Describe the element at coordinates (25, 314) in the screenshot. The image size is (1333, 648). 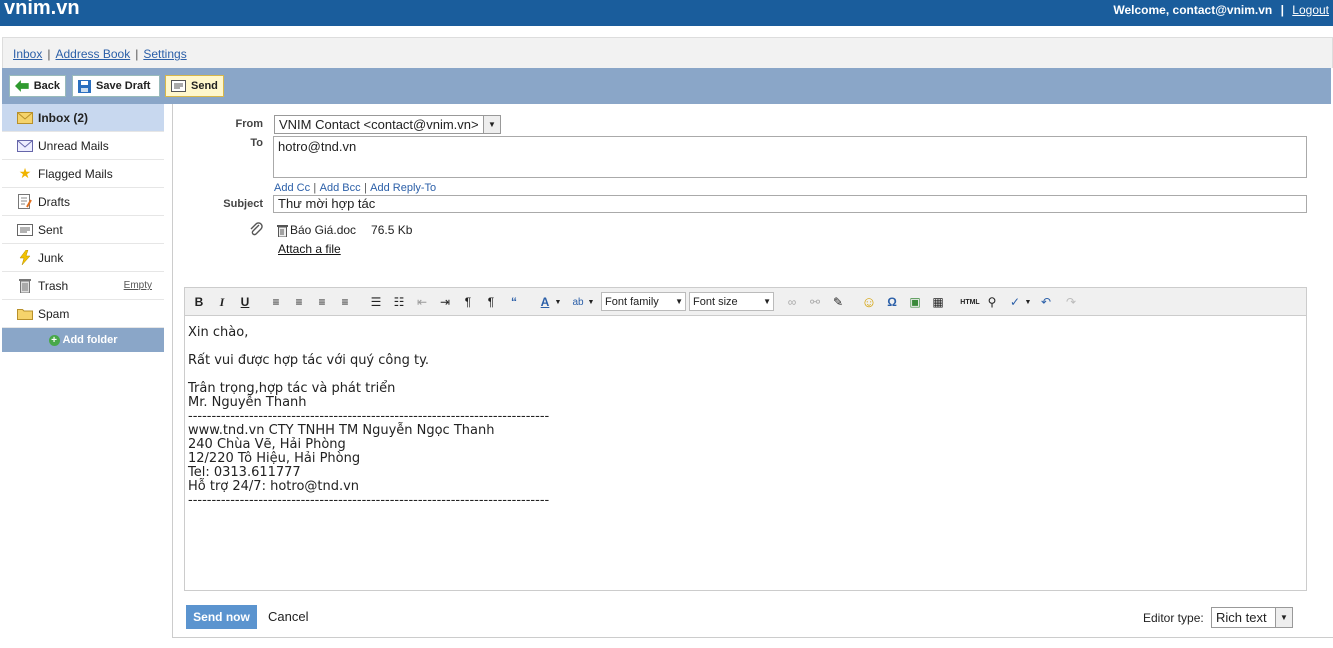
I see `folder-icon` at that location.